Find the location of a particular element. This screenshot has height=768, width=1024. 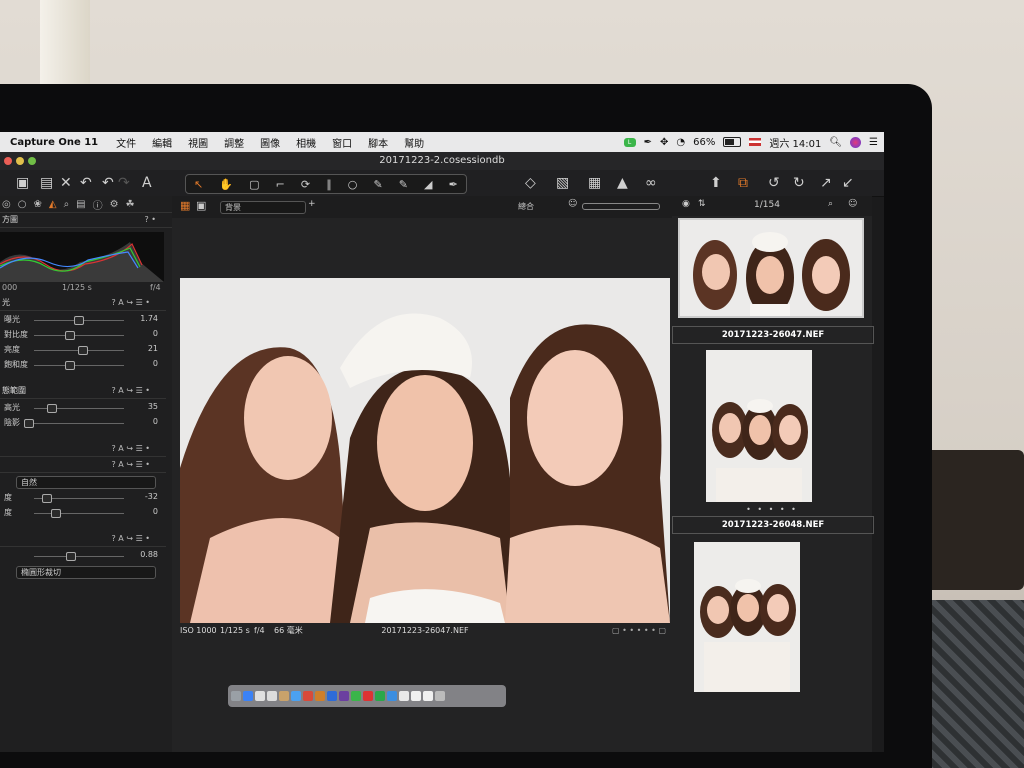

vignette-amount-slider: 0.88 is located at coordinates (82, 556).